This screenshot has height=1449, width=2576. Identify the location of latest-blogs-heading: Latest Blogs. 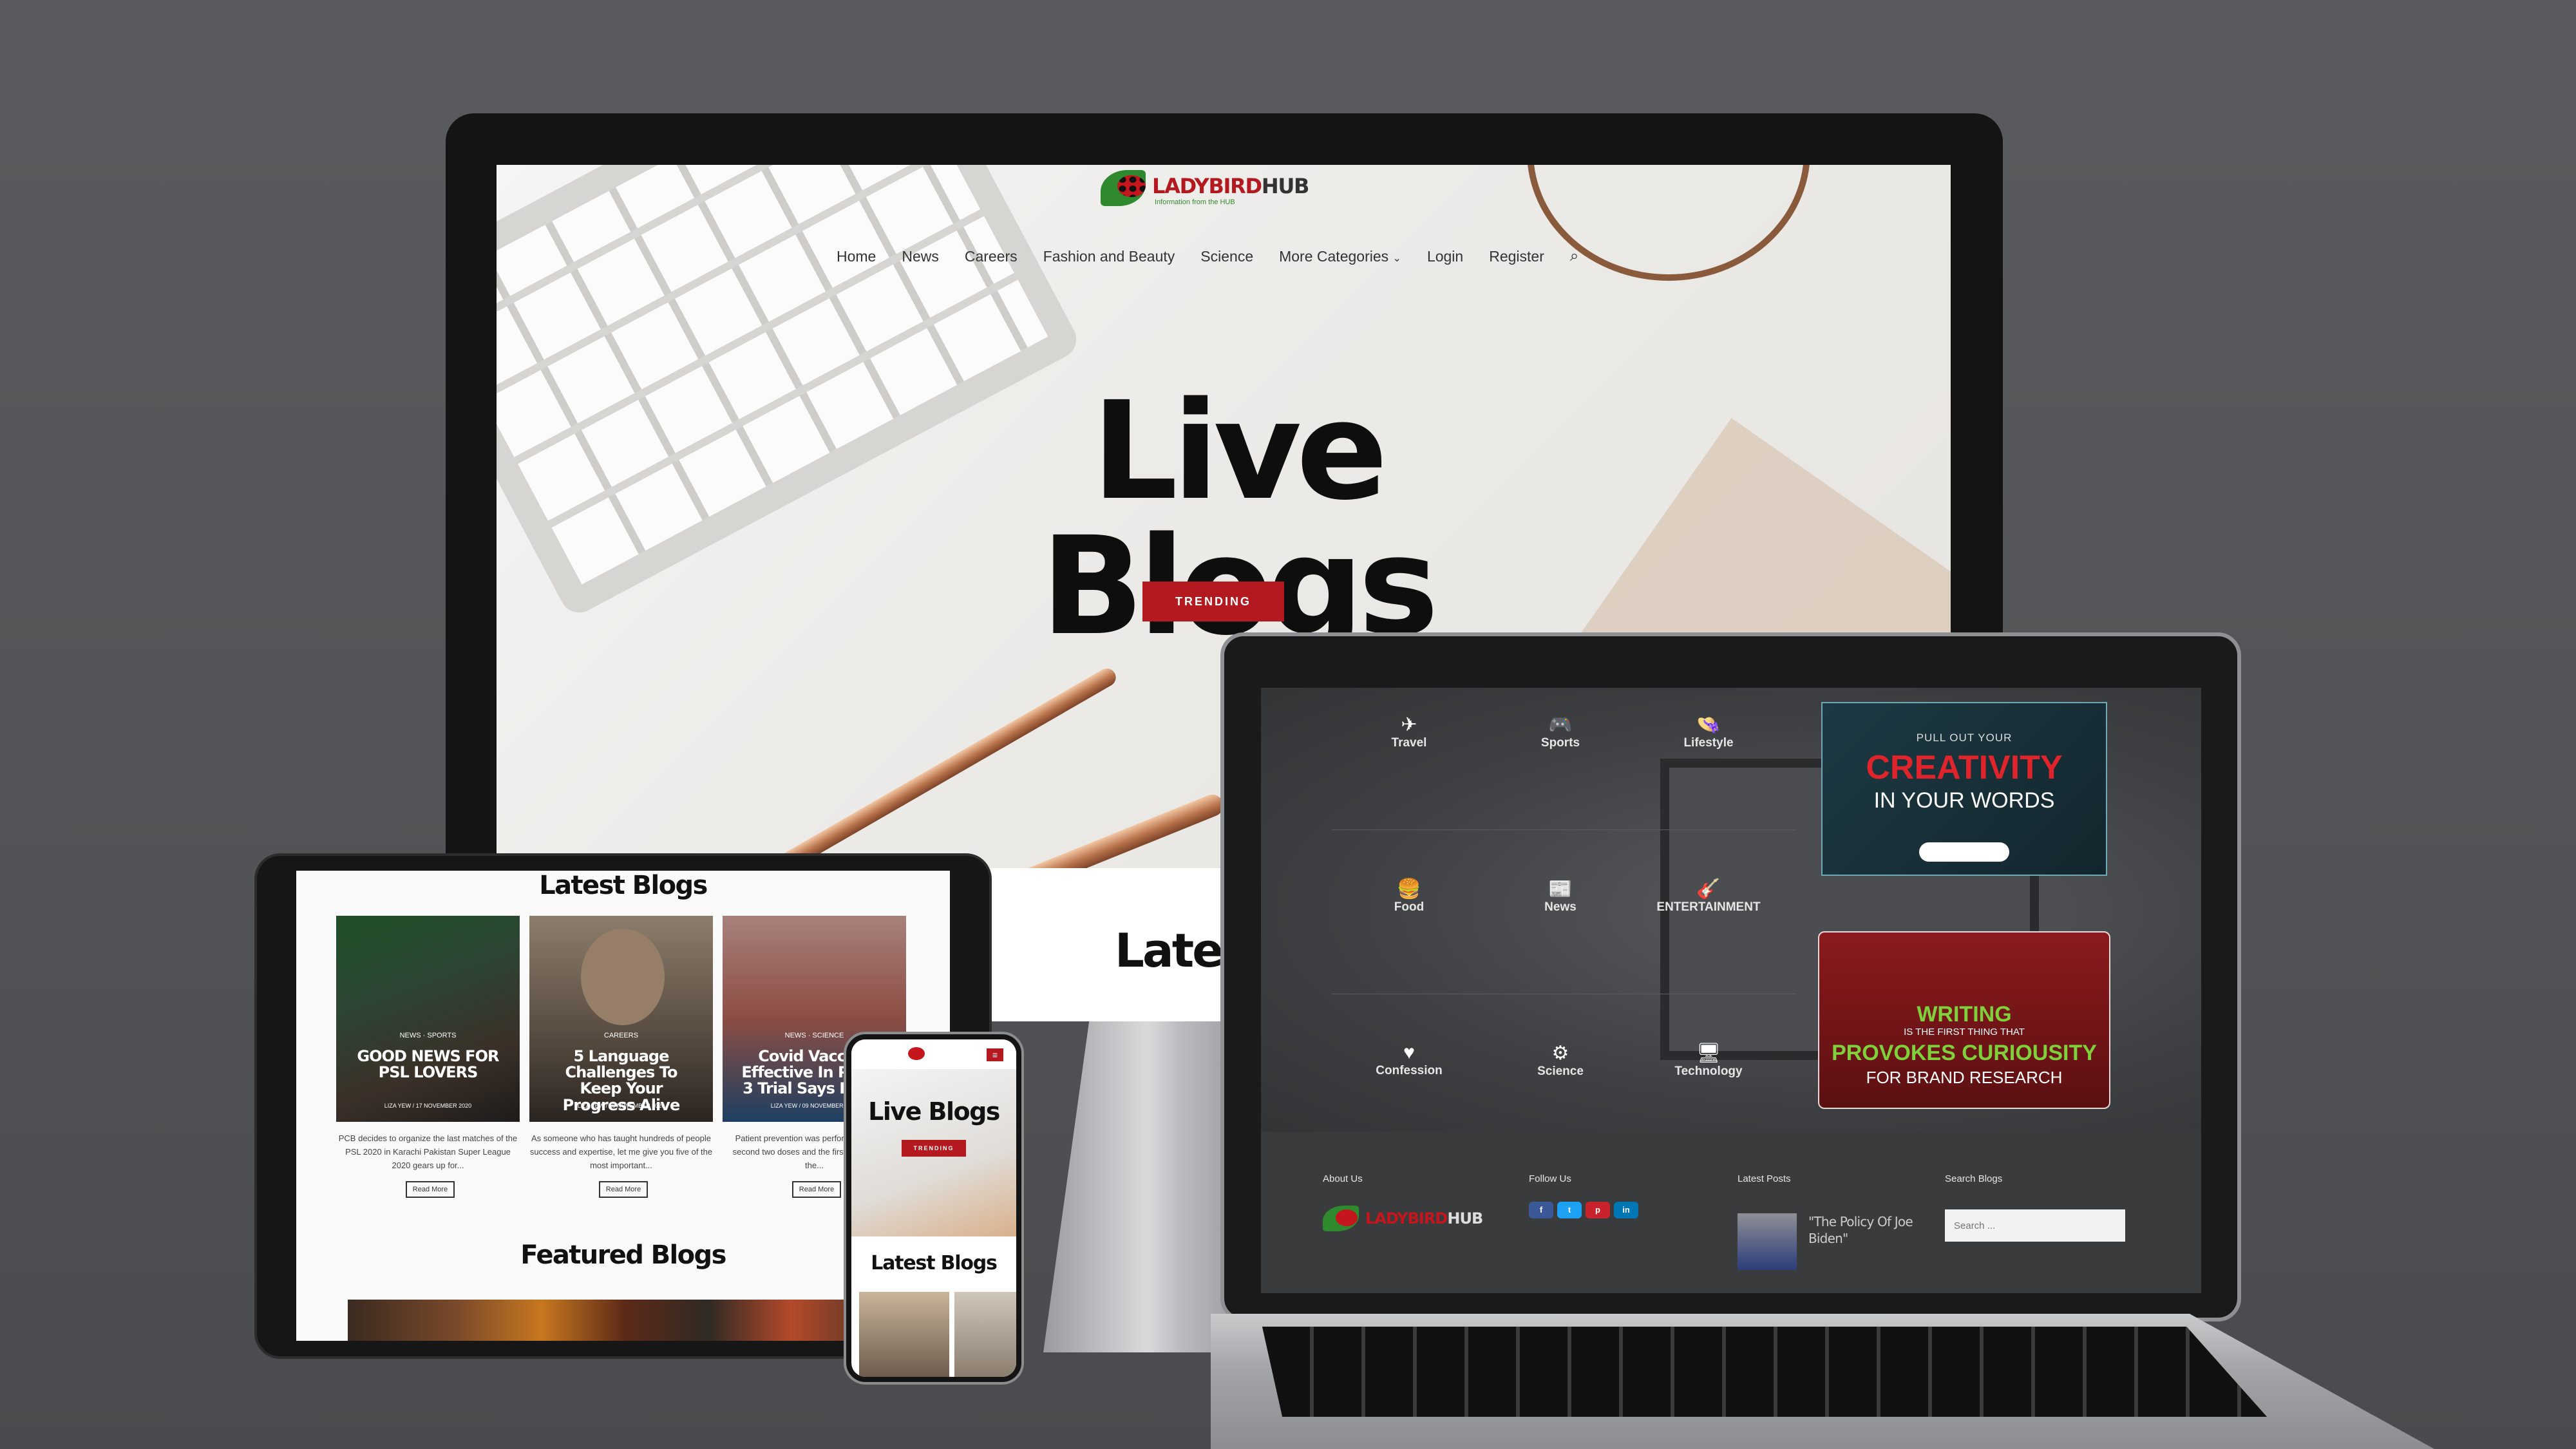
(623, 885).